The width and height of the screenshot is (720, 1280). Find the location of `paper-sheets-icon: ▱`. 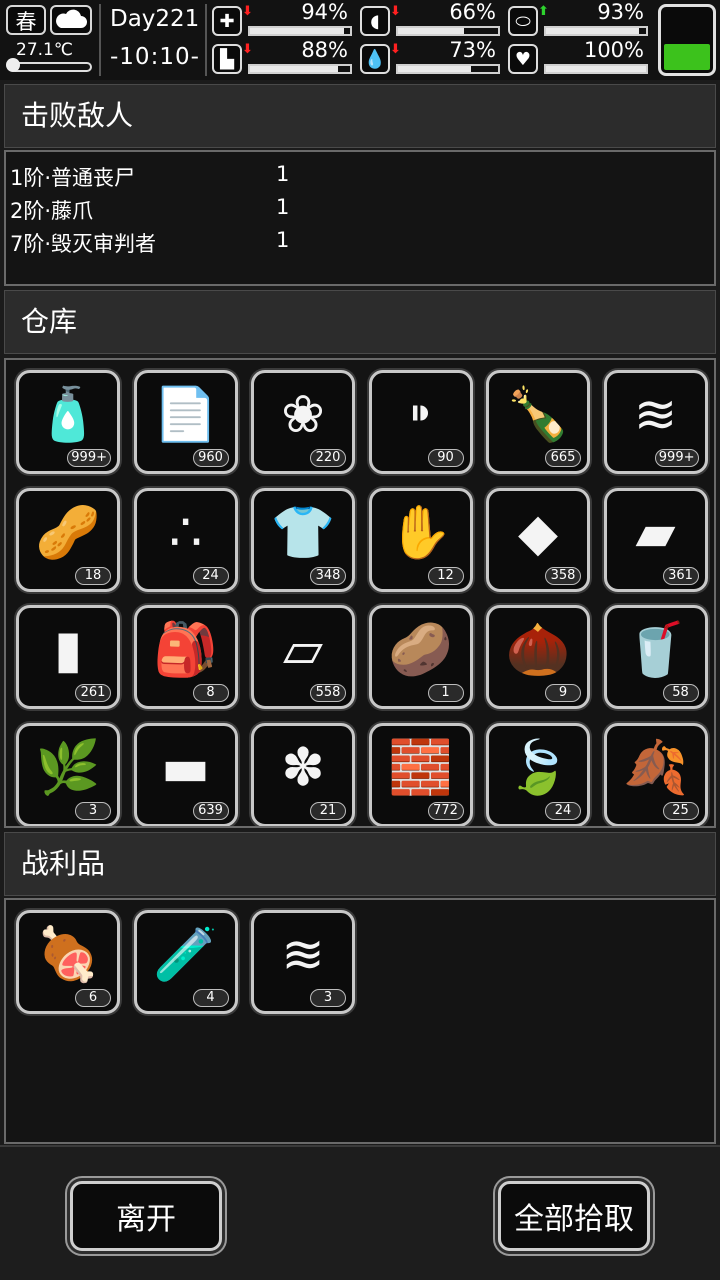

paper-sheets-icon: ▱ is located at coordinates (303, 650).